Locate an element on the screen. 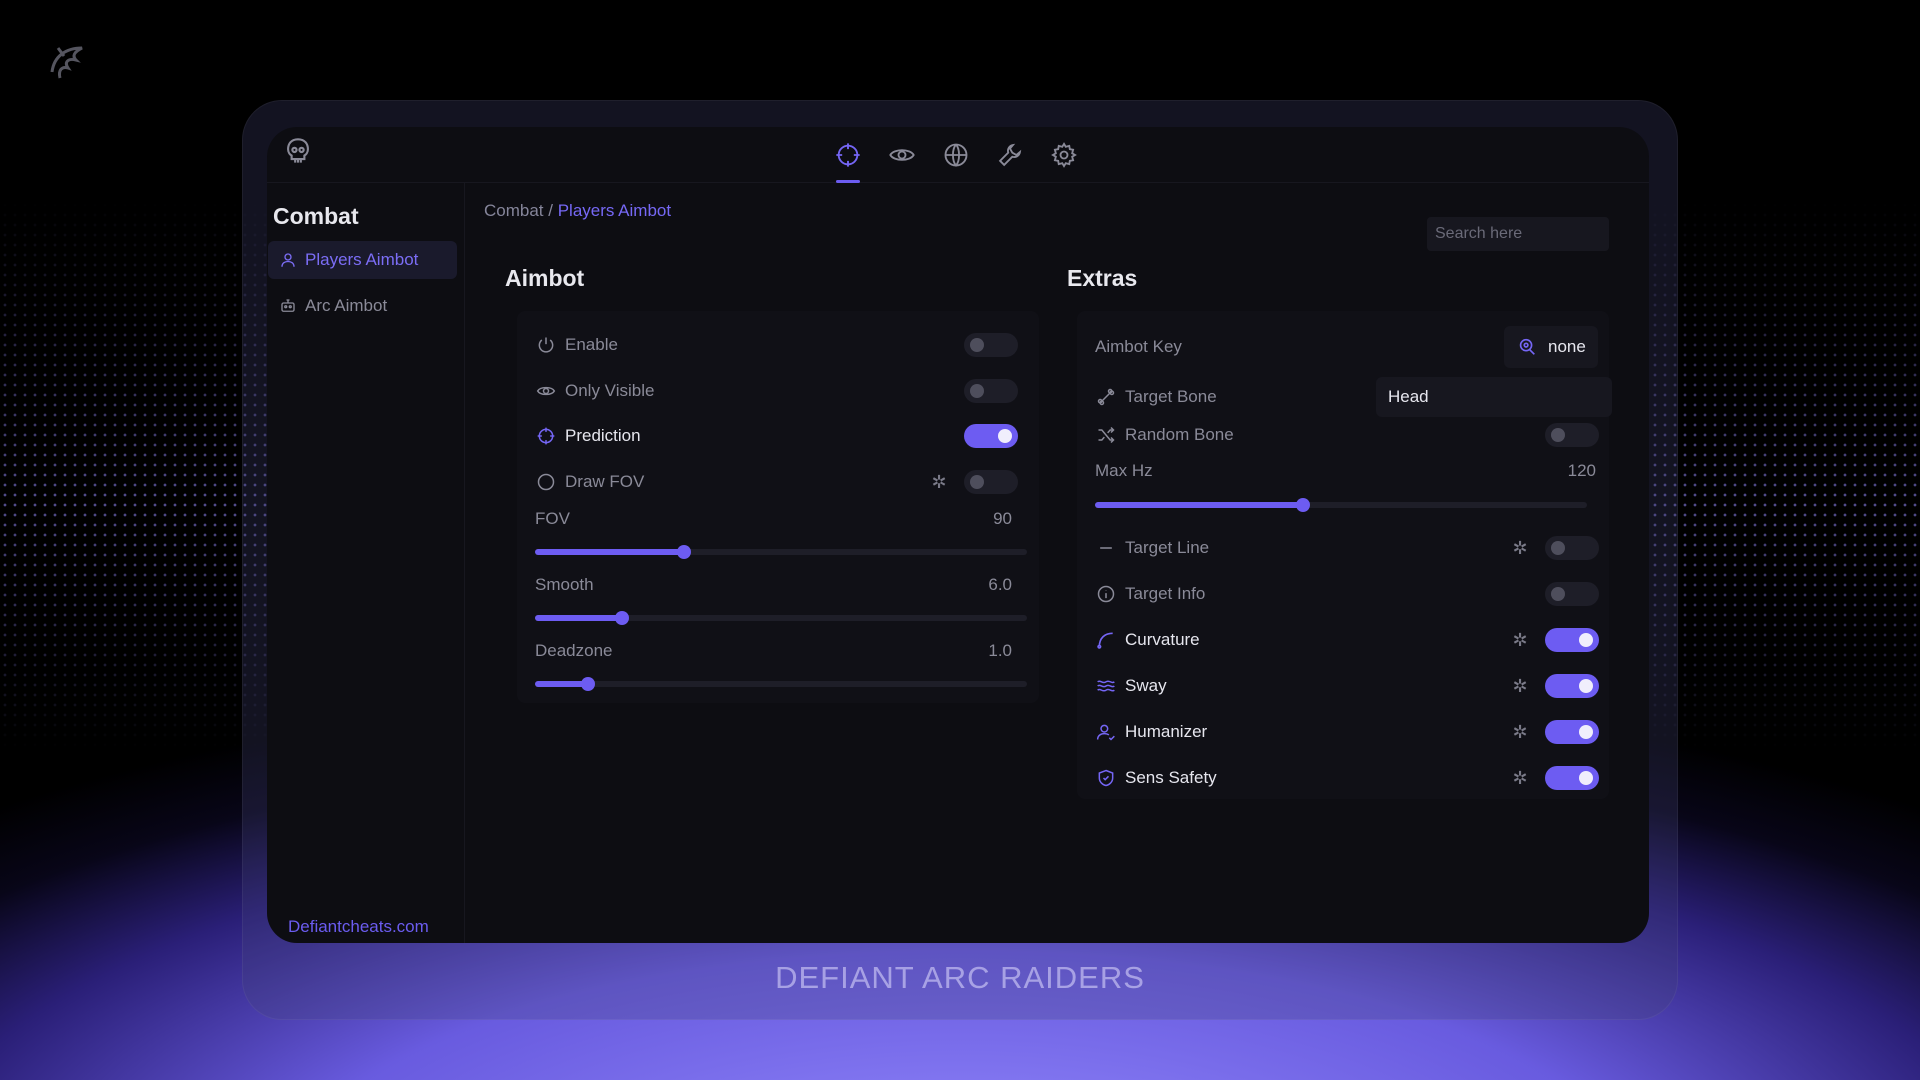 This screenshot has height=1080, width=1920. aimbot-key-value: none is located at coordinates (1567, 346).